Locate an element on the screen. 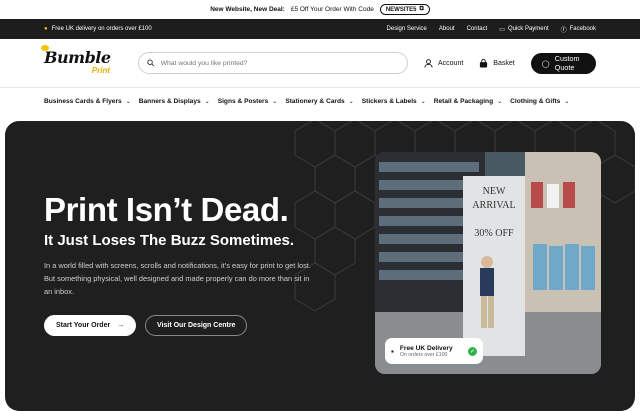 This screenshot has width=640, height=411. account-link: Account is located at coordinates (444, 63).